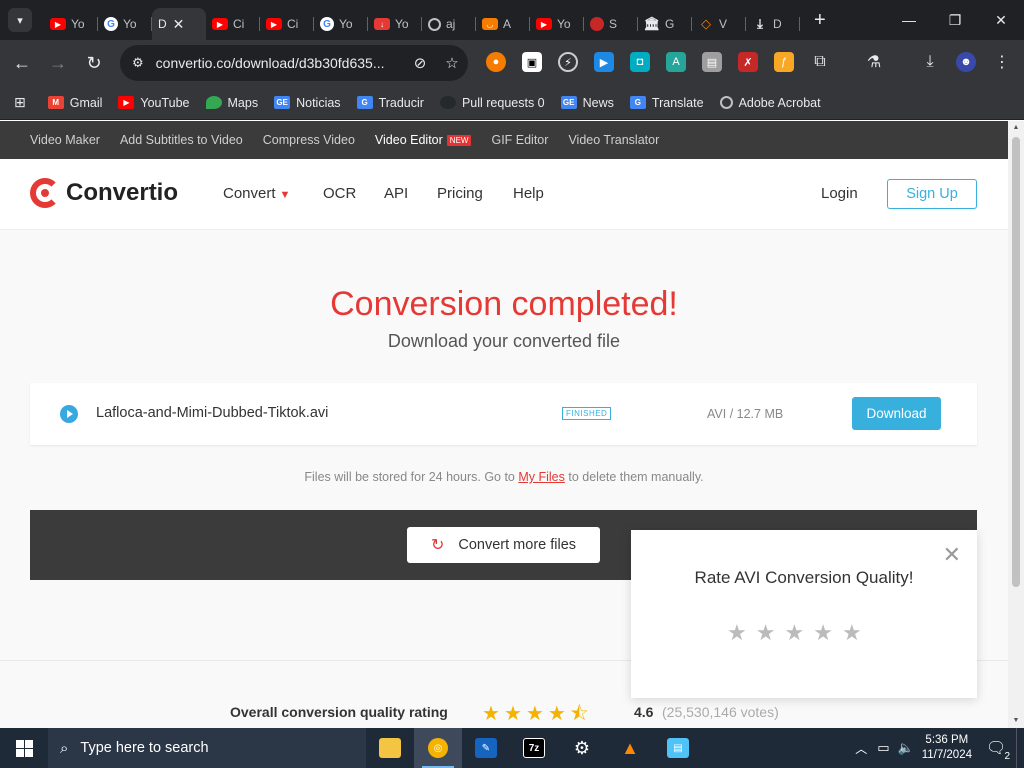  I want to click on bookmark-adobe-acrobat: Adobe Acrobat, so click(770, 103).